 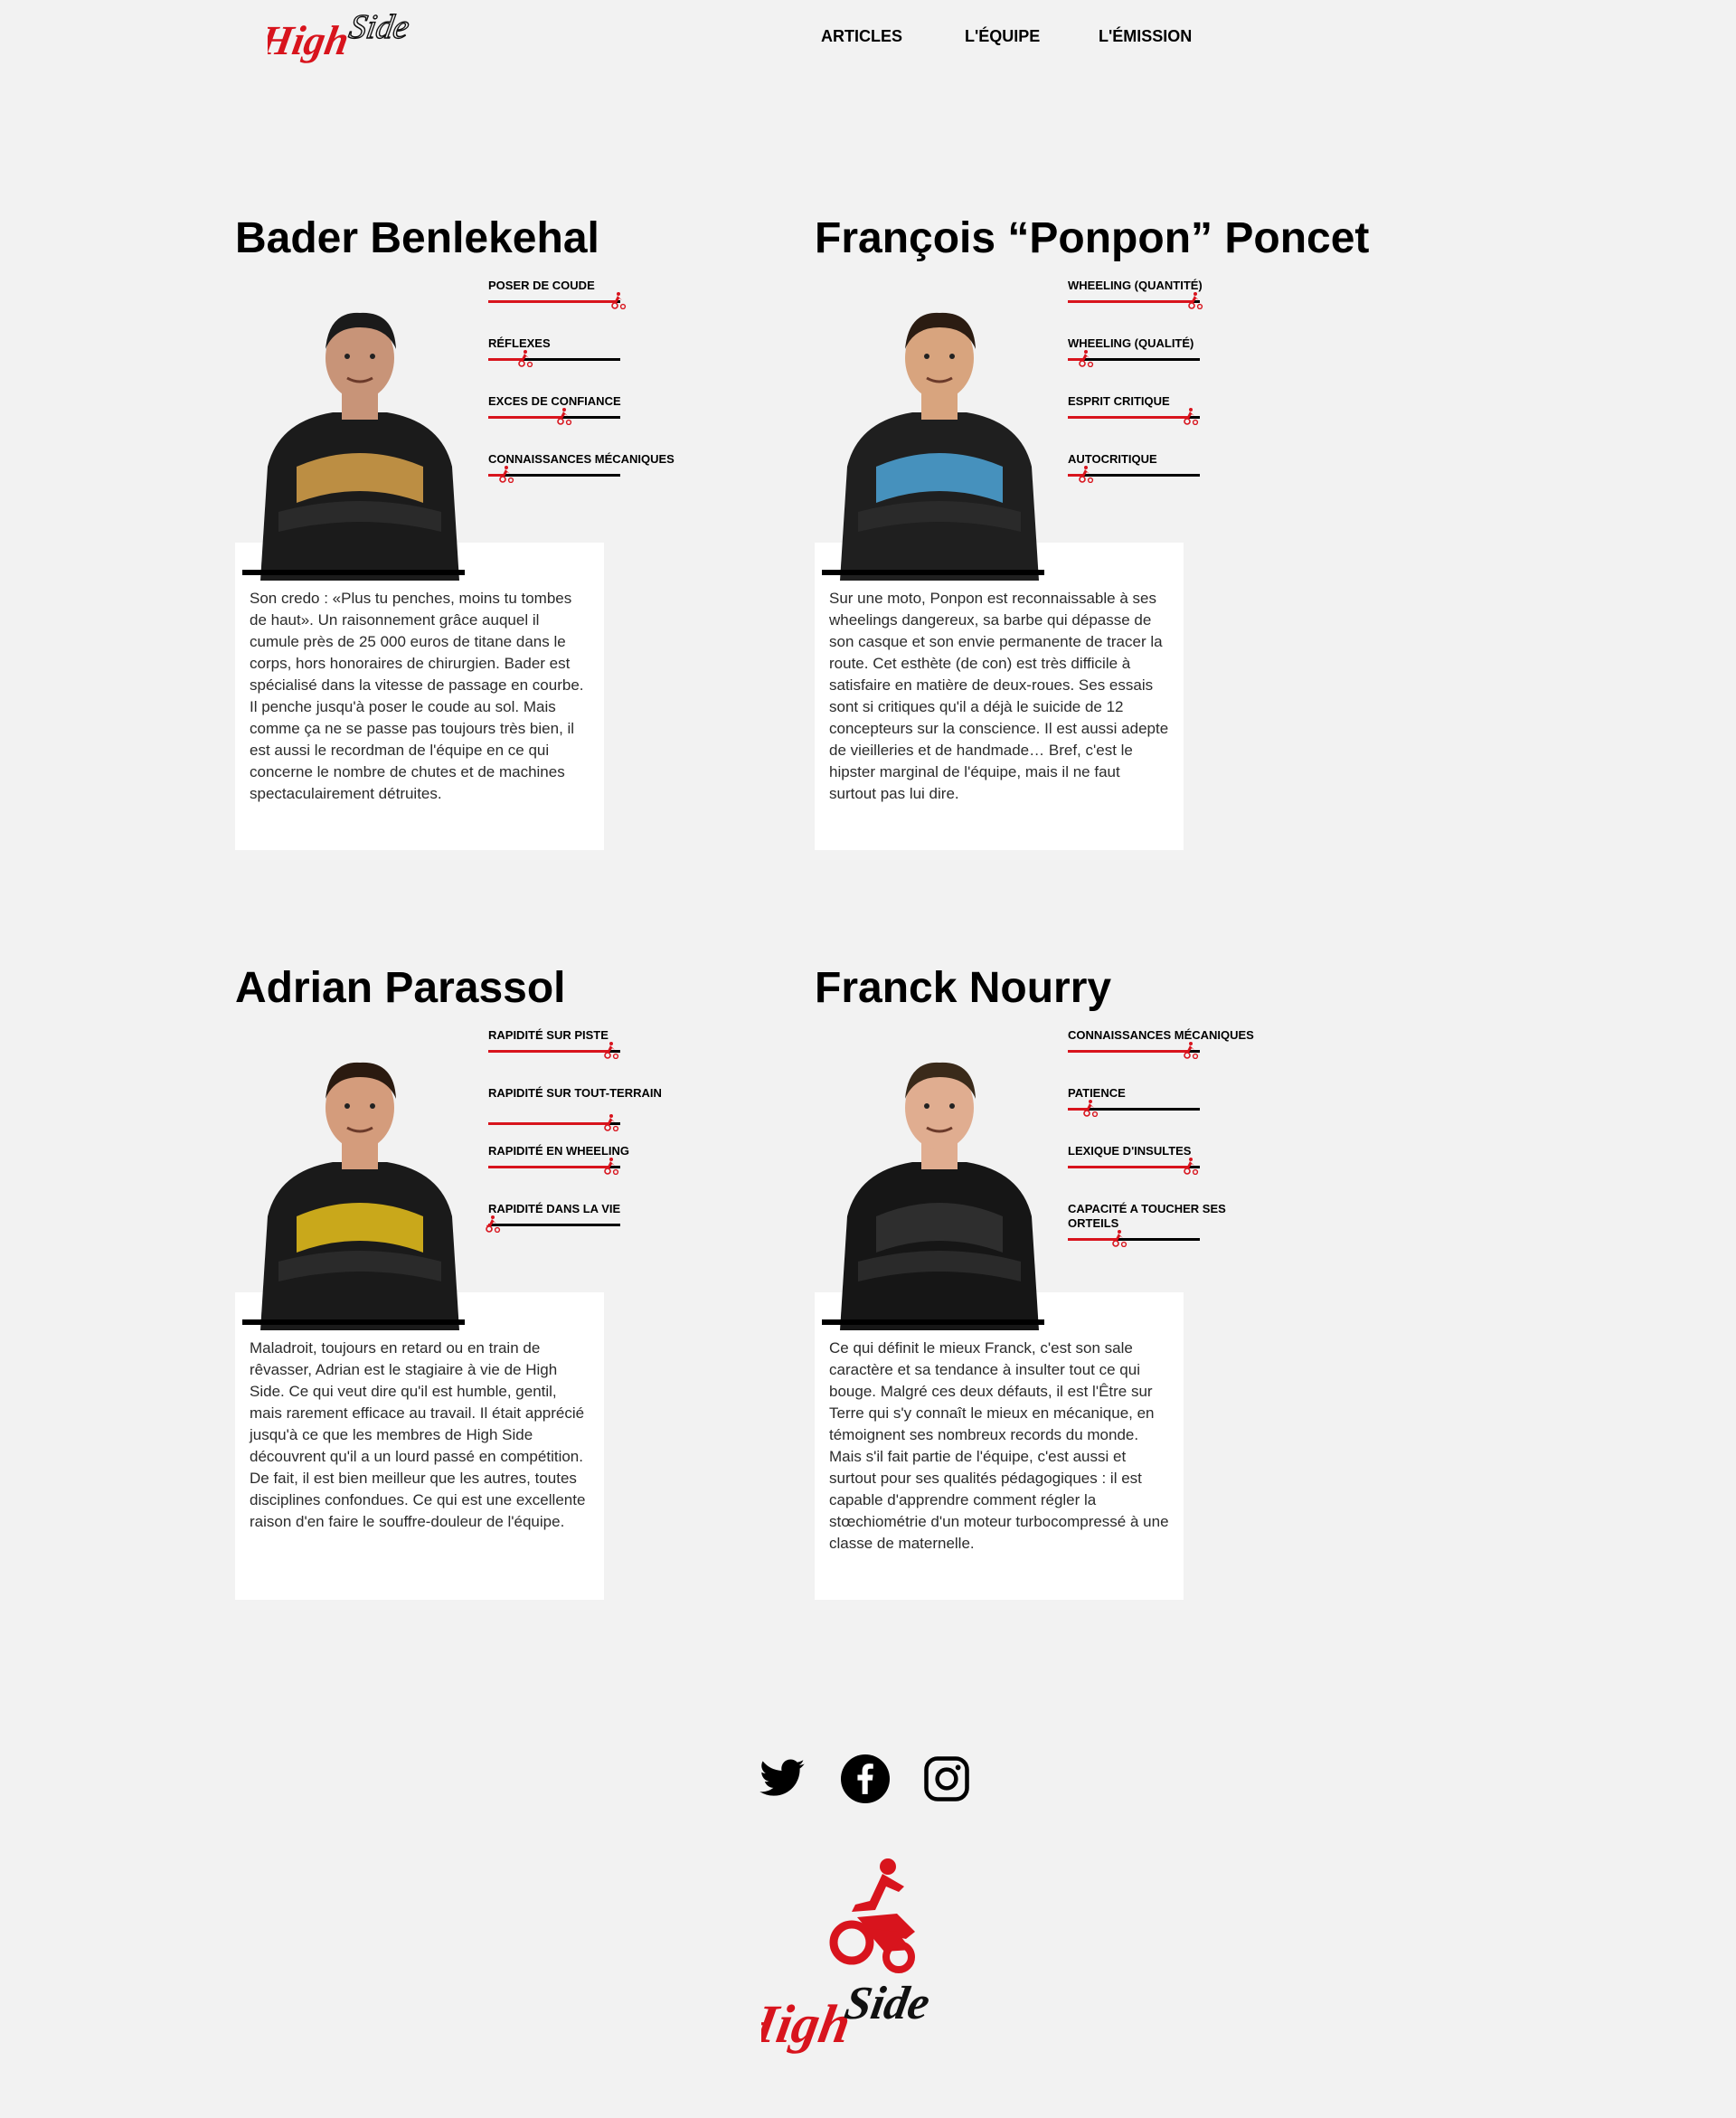 I want to click on skill-item: CAPACITÉ A TOUCHER SES ORTEILS, so click(x=1168, y=1231).